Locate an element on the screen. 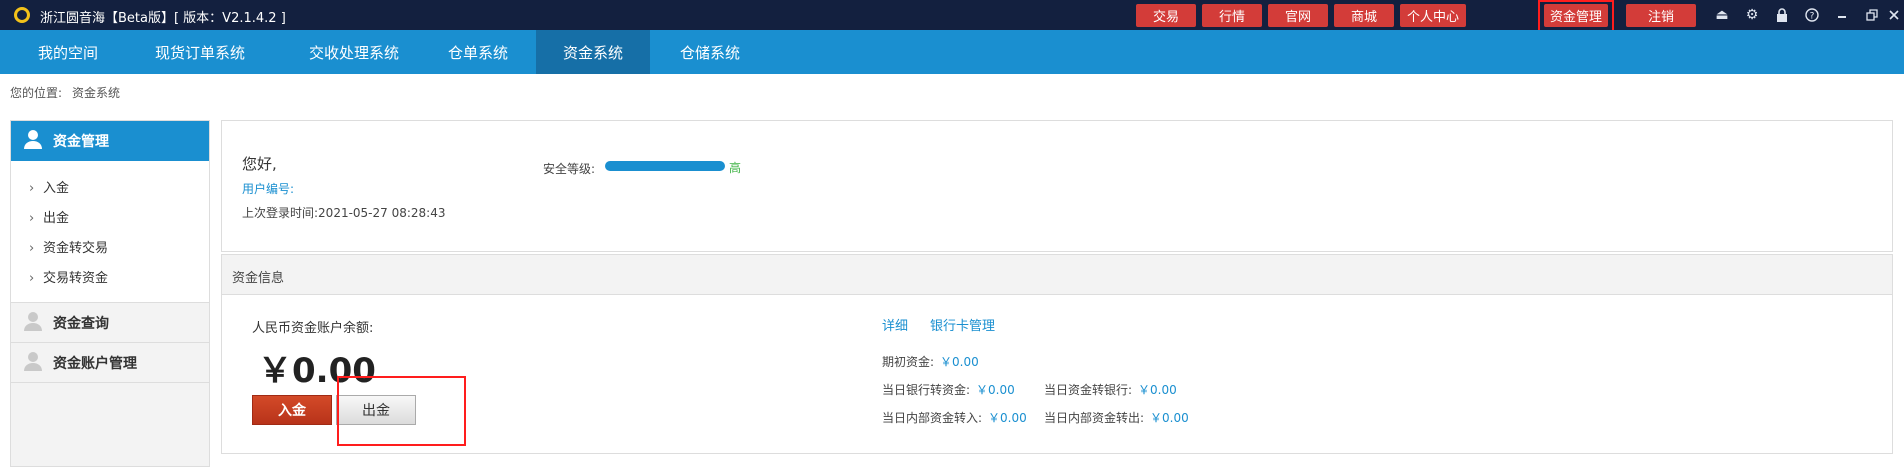 The image size is (1904, 467). deposit-button: 入金 is located at coordinates (292, 410).